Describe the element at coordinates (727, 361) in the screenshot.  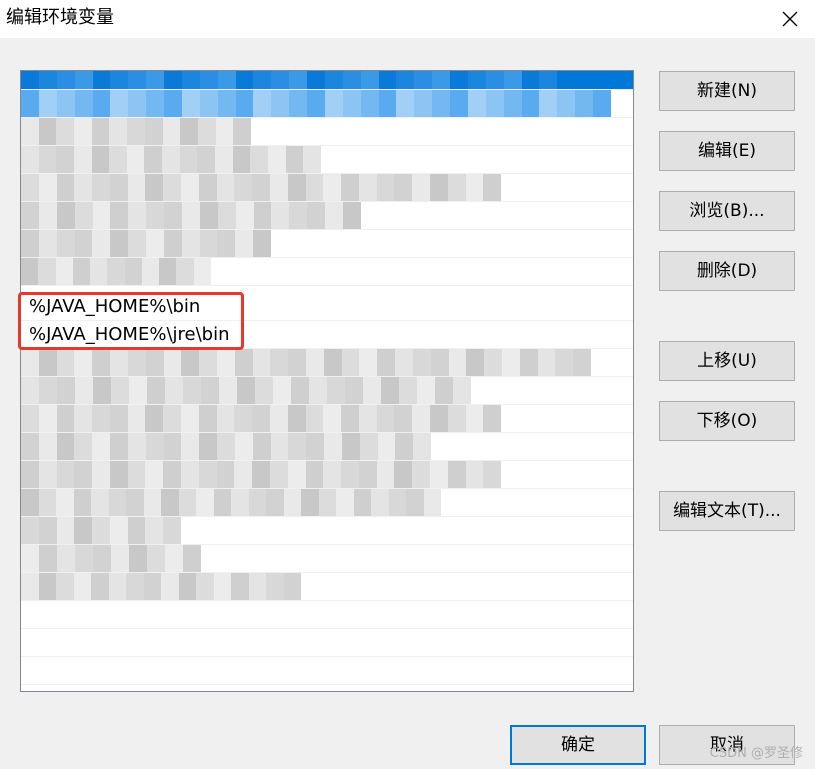
I see `move-up-button: 上移(U)` at that location.